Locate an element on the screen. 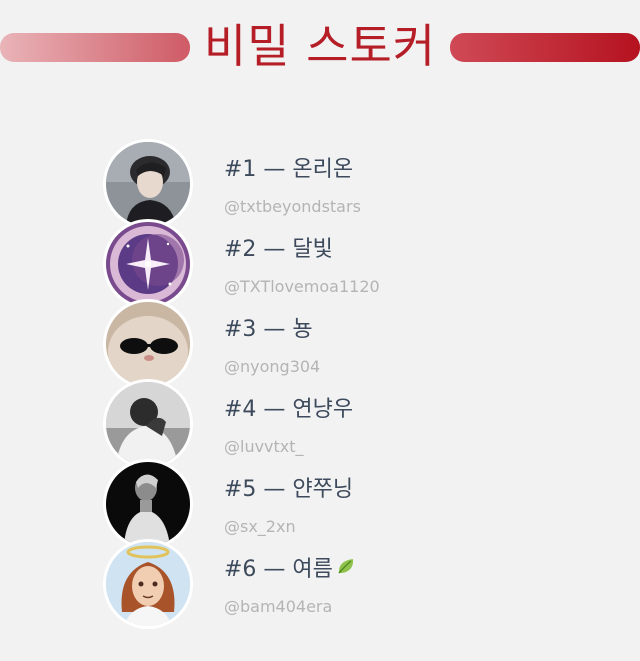  list-item: #4 — 연냥우 @luvvtxt_ is located at coordinates (313, 424).